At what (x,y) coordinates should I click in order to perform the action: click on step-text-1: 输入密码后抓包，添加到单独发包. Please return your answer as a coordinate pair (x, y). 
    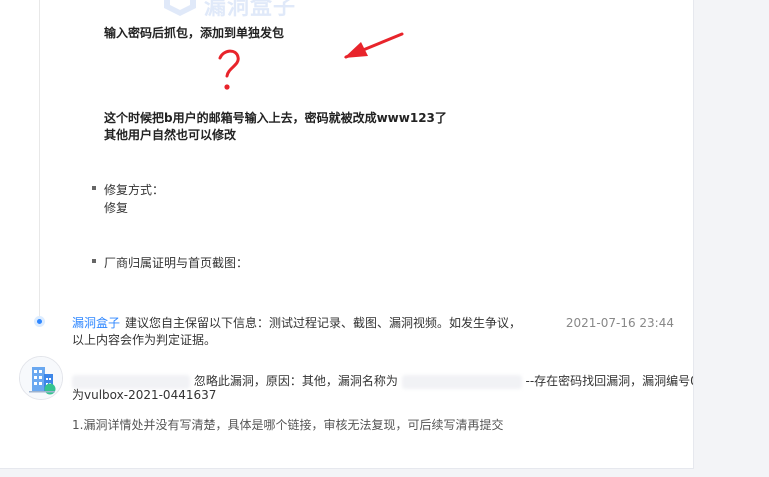
    Looking at the image, I should click on (194, 33).